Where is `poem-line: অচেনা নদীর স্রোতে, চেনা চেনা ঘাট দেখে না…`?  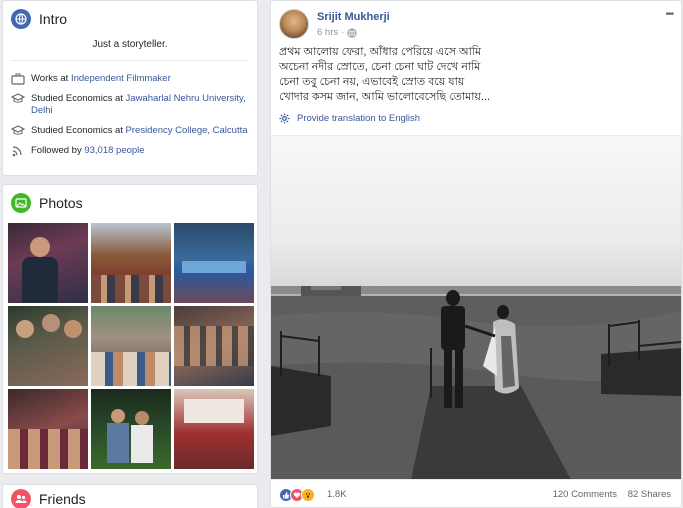 poem-line: অচেনা নদীর স্রোতে, চেনা চেনা ঘাট দেখে না… is located at coordinates (380, 67).